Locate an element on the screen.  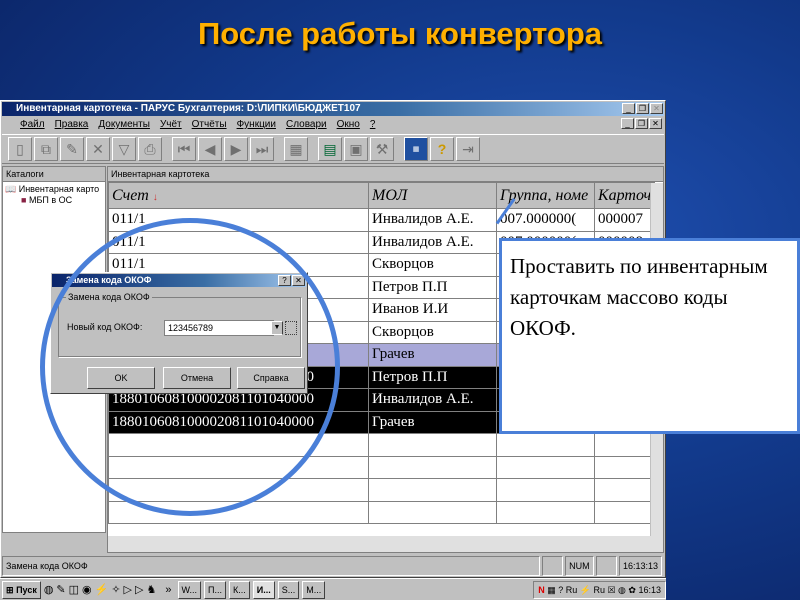
new-icon: ▯ is located at coordinates (20, 149).